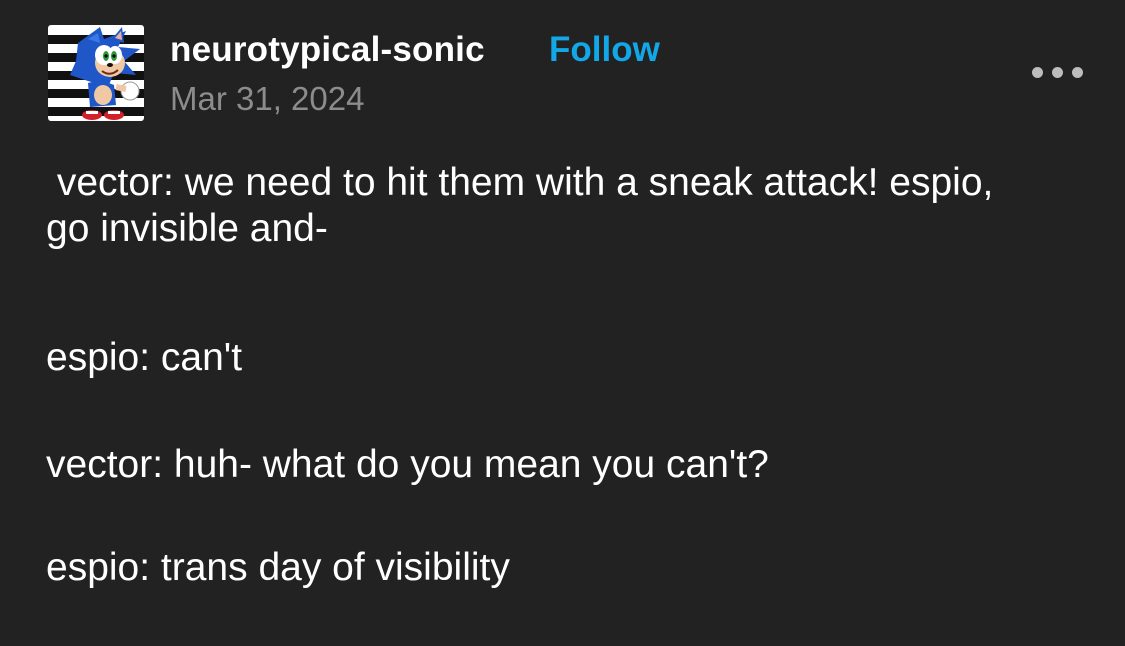 The image size is (1125, 646). Describe the element at coordinates (278, 567) in the screenshot. I see `post-paragraph: espio: trans day of visibility` at that location.